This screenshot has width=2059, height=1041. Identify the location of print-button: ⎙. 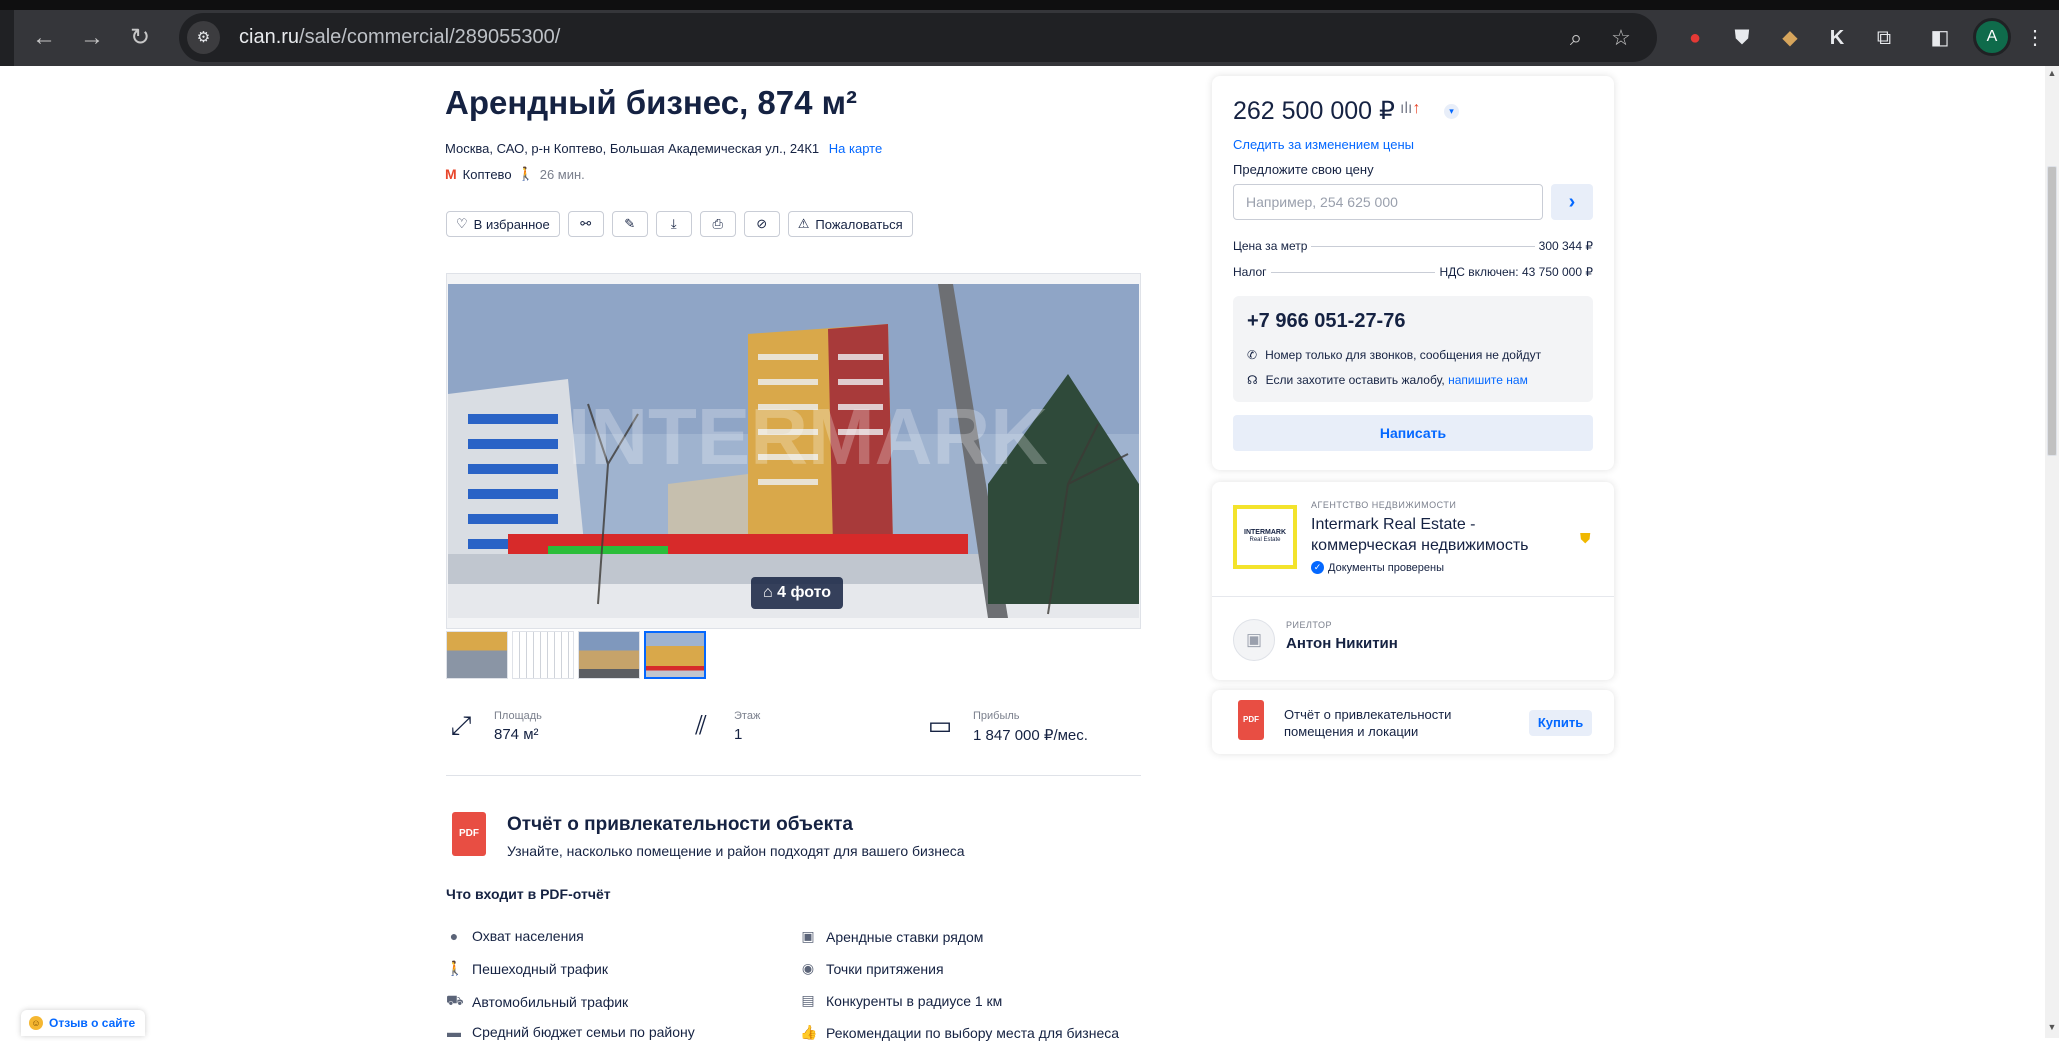
(717, 224).